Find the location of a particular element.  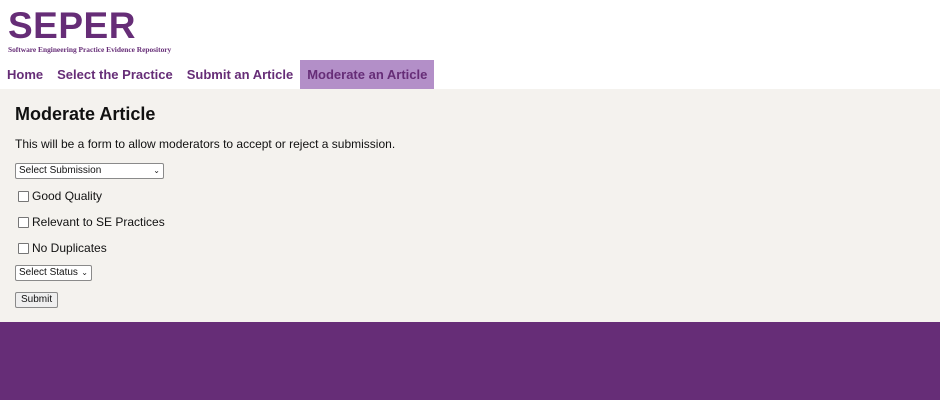

relevant-label: Relevant to SE Practices is located at coordinates (98, 222).